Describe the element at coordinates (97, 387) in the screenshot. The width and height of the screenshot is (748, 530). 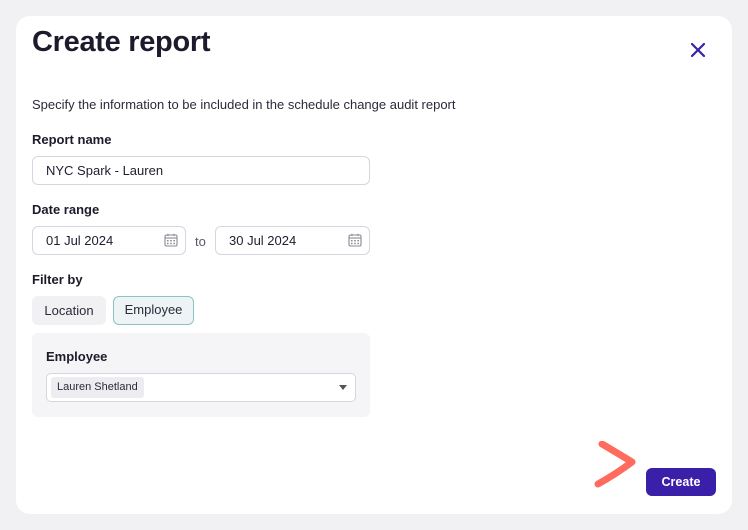
I see `employee-tag: Lauren Shetland` at that location.